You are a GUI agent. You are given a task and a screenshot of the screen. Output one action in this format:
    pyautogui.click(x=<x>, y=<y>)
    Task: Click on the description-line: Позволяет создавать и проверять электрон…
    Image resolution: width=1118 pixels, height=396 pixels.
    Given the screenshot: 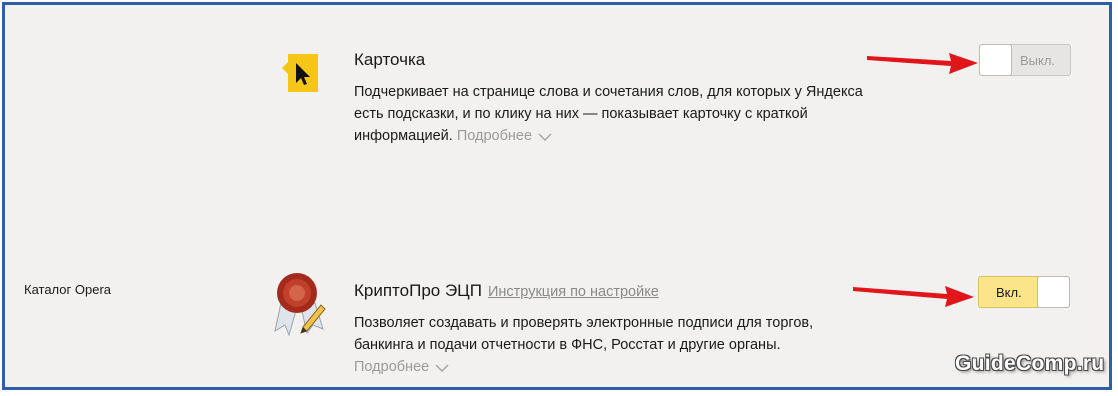 What is the action you would take?
    pyautogui.click(x=584, y=323)
    